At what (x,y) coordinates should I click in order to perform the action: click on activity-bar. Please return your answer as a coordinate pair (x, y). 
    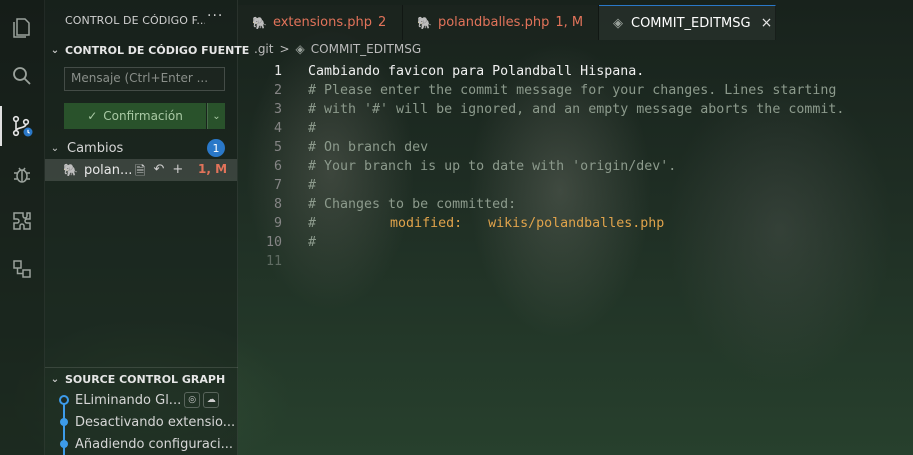
    Looking at the image, I should click on (22, 227).